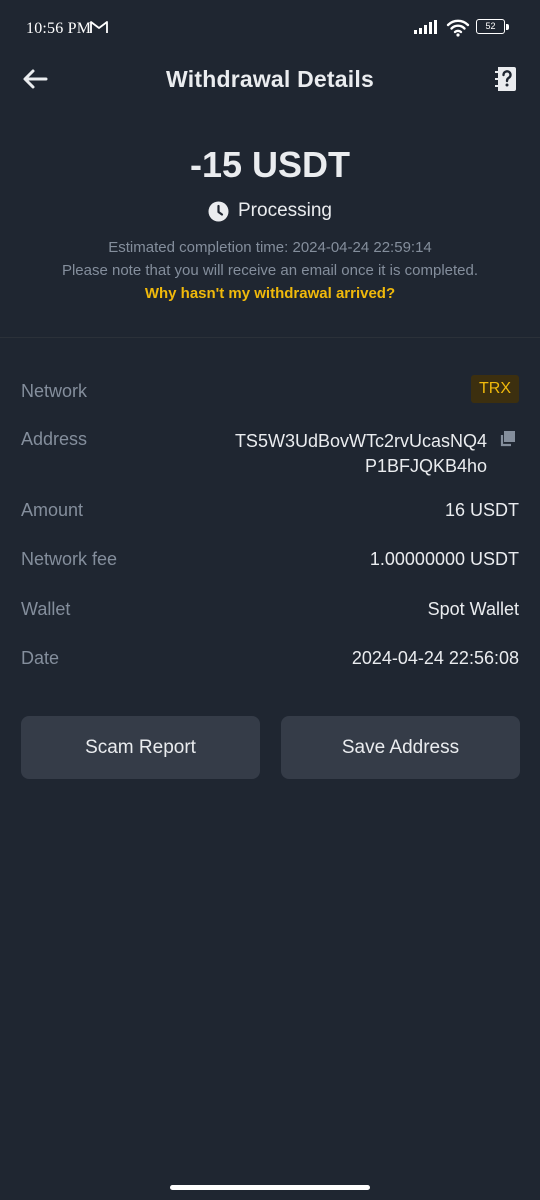  What do you see at coordinates (425, 466) in the screenshot?
I see `address-line-2: P1BFJQKB4ho` at bounding box center [425, 466].